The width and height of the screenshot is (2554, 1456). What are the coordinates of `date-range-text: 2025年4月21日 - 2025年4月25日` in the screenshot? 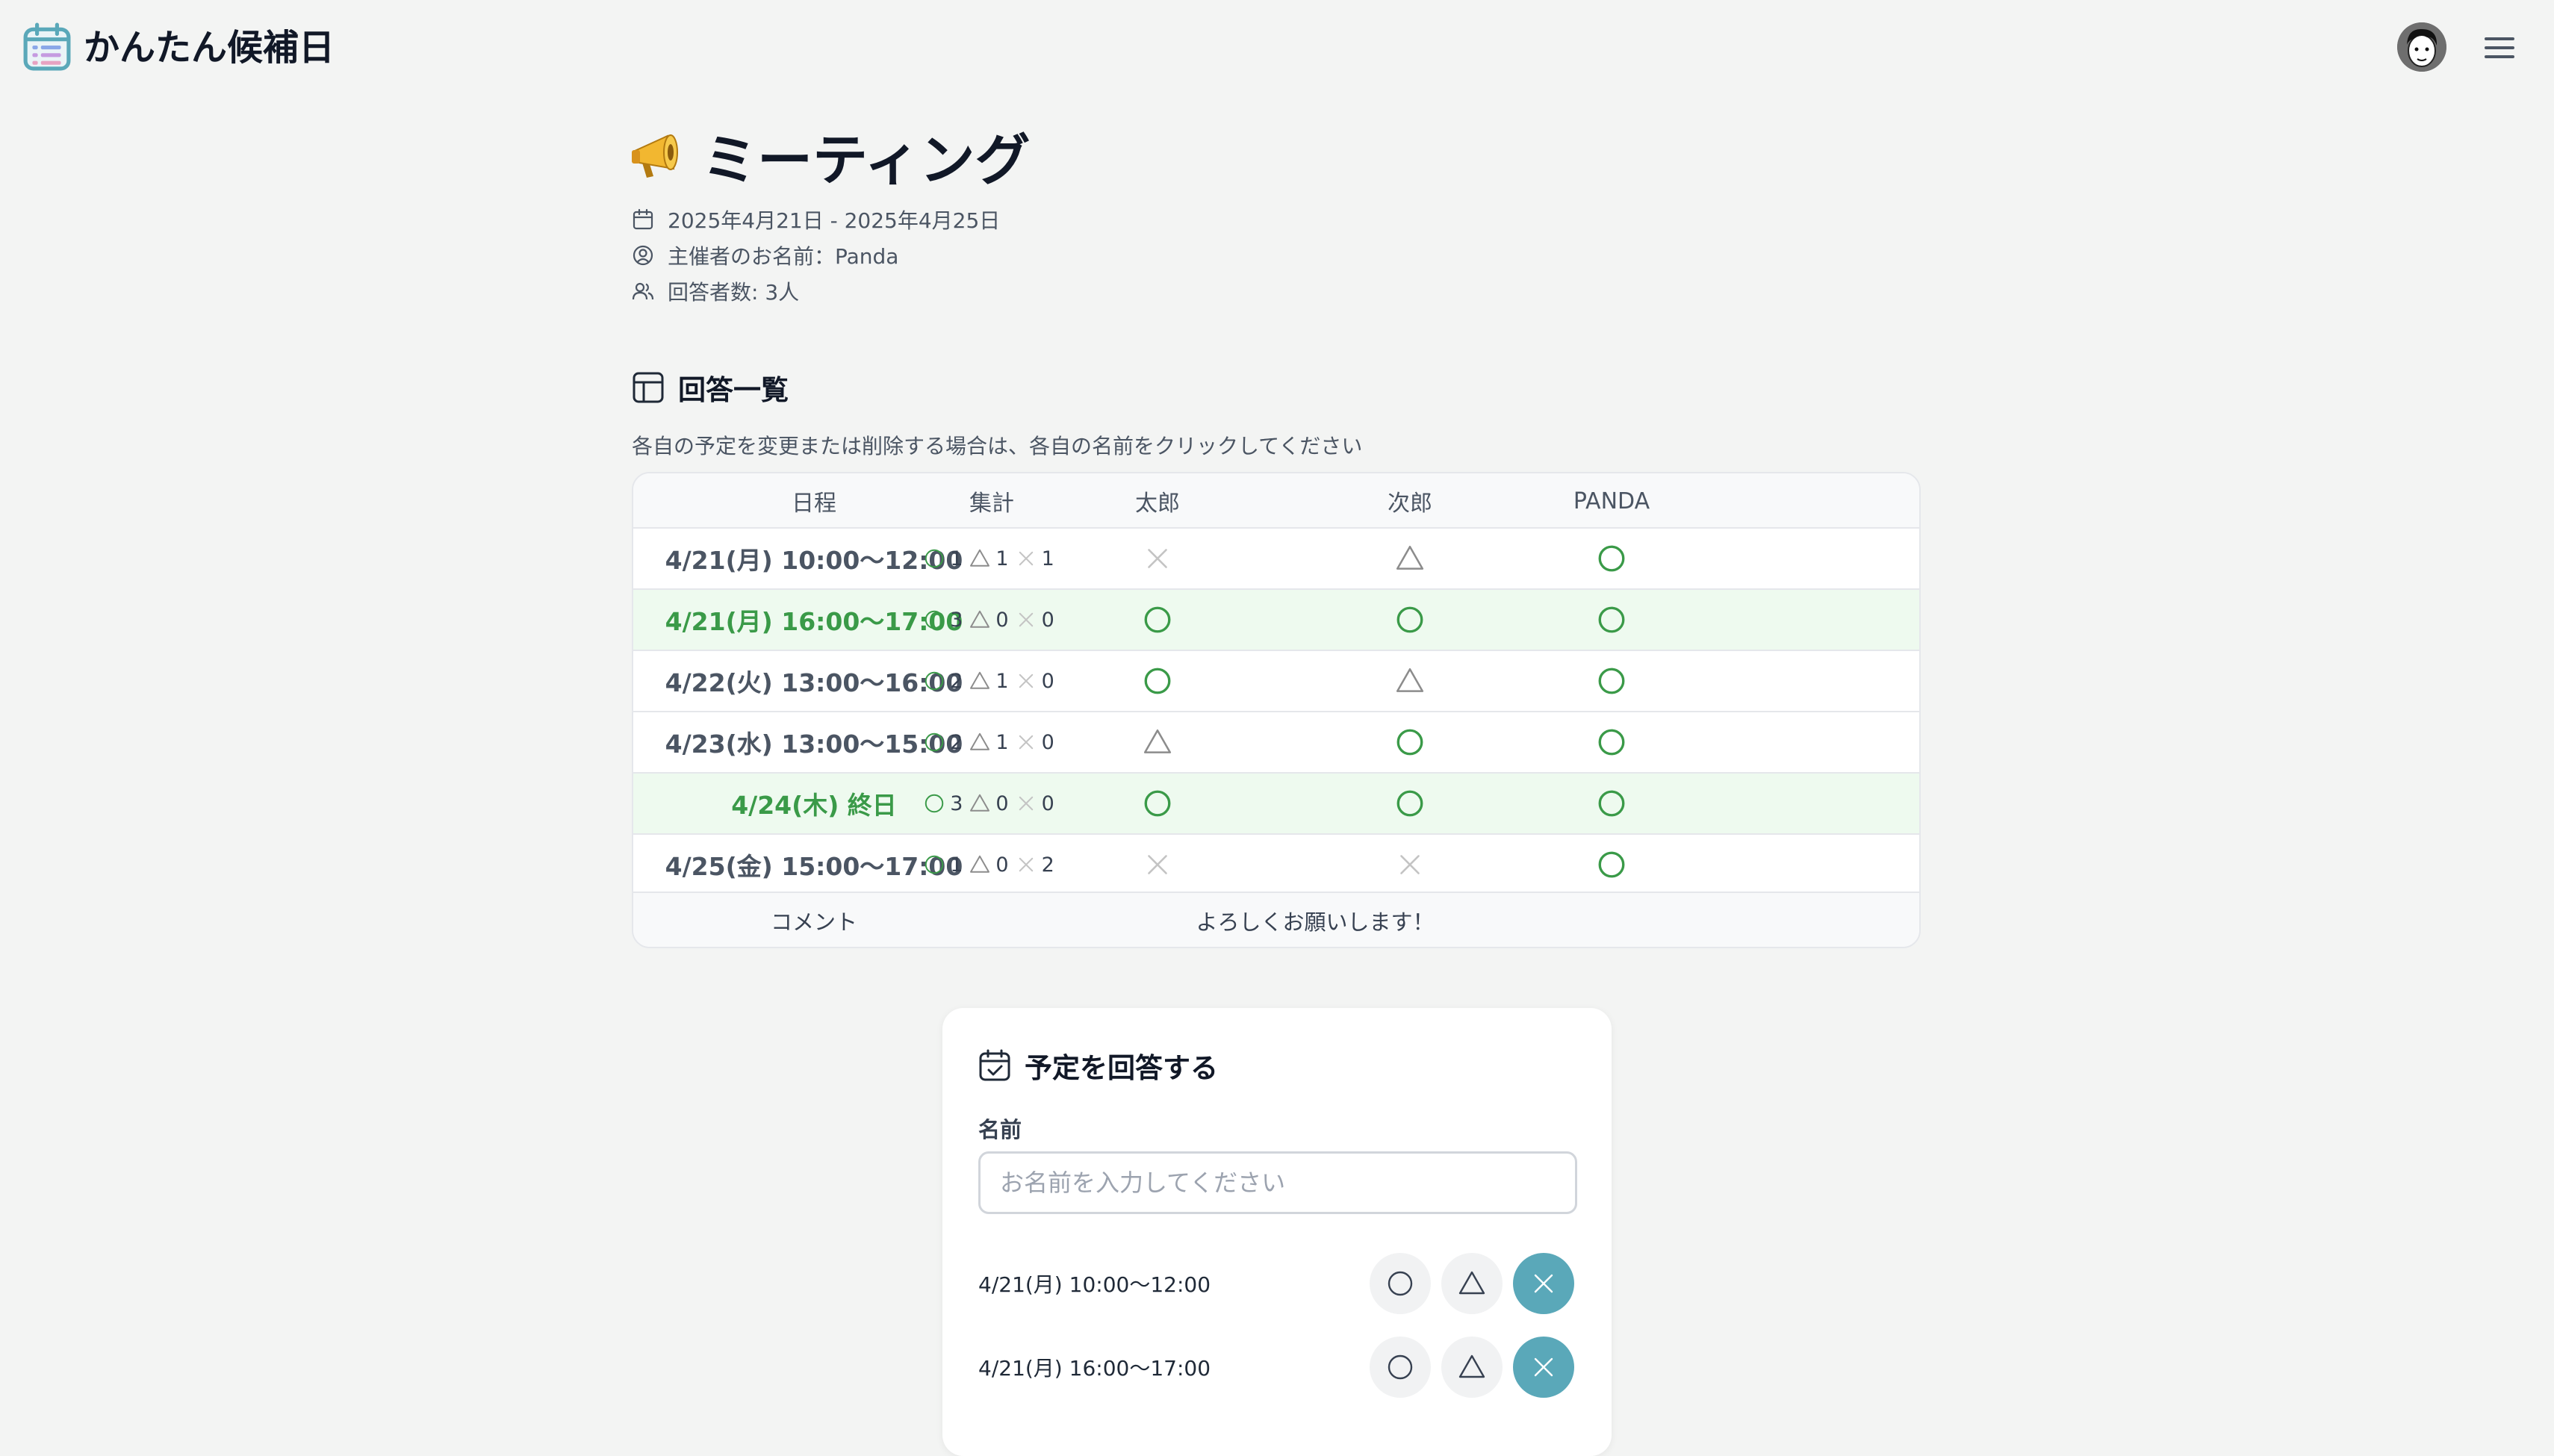 It's located at (834, 220).